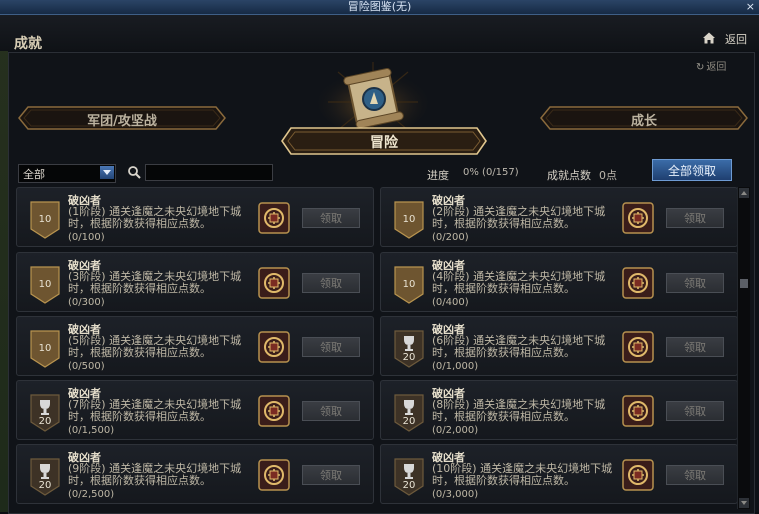 This screenshot has height=514, width=759. I want to click on achievement-count: (0/400), so click(450, 302).